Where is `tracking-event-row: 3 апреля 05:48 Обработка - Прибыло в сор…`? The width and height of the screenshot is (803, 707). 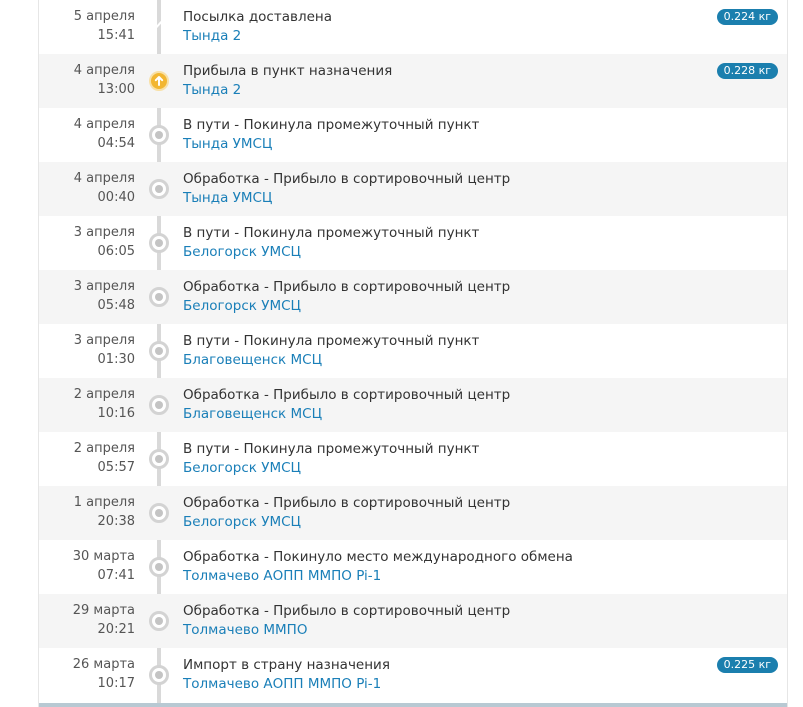
tracking-event-row: 3 апреля 05:48 Обработка - Прибыло в сор… is located at coordinates (413, 297).